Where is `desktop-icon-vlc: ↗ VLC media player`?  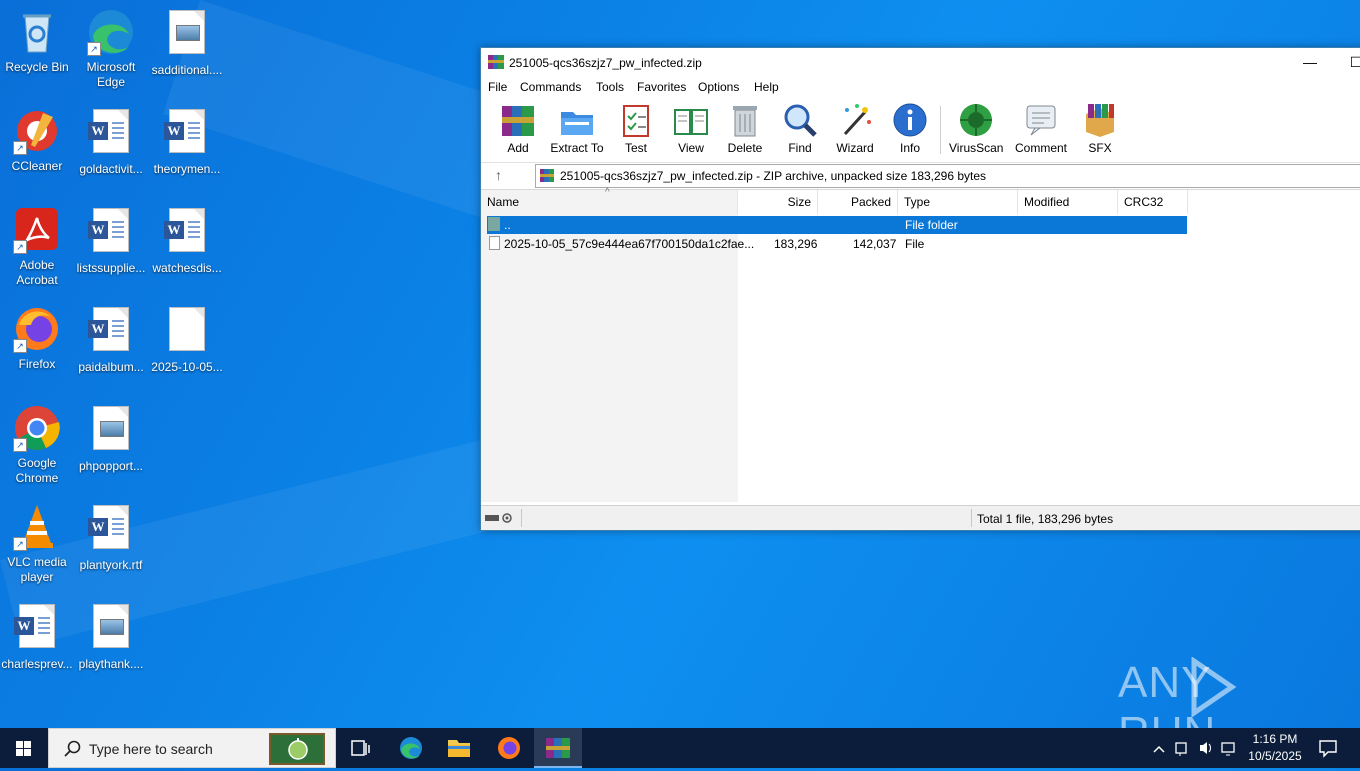 desktop-icon-vlc: ↗ VLC media player is located at coordinates (37, 544).